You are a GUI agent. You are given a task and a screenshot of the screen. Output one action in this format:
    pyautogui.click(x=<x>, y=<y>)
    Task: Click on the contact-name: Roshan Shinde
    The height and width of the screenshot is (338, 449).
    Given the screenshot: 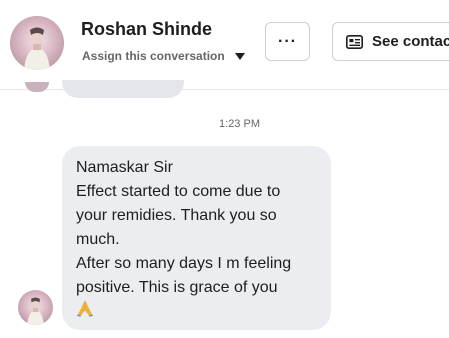 What is the action you would take?
    pyautogui.click(x=147, y=29)
    